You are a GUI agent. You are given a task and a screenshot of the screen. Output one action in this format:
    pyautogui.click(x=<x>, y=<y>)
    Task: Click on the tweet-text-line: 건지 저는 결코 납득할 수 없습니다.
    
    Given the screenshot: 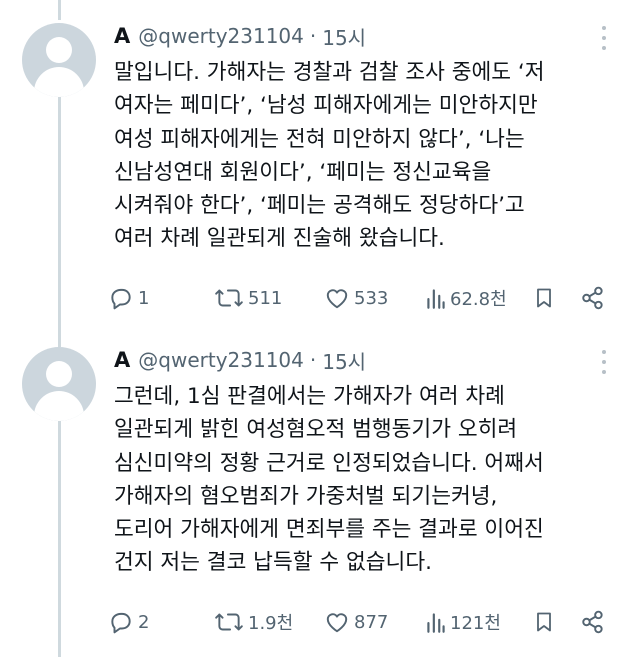 What is the action you would take?
    pyautogui.click(x=273, y=563)
    